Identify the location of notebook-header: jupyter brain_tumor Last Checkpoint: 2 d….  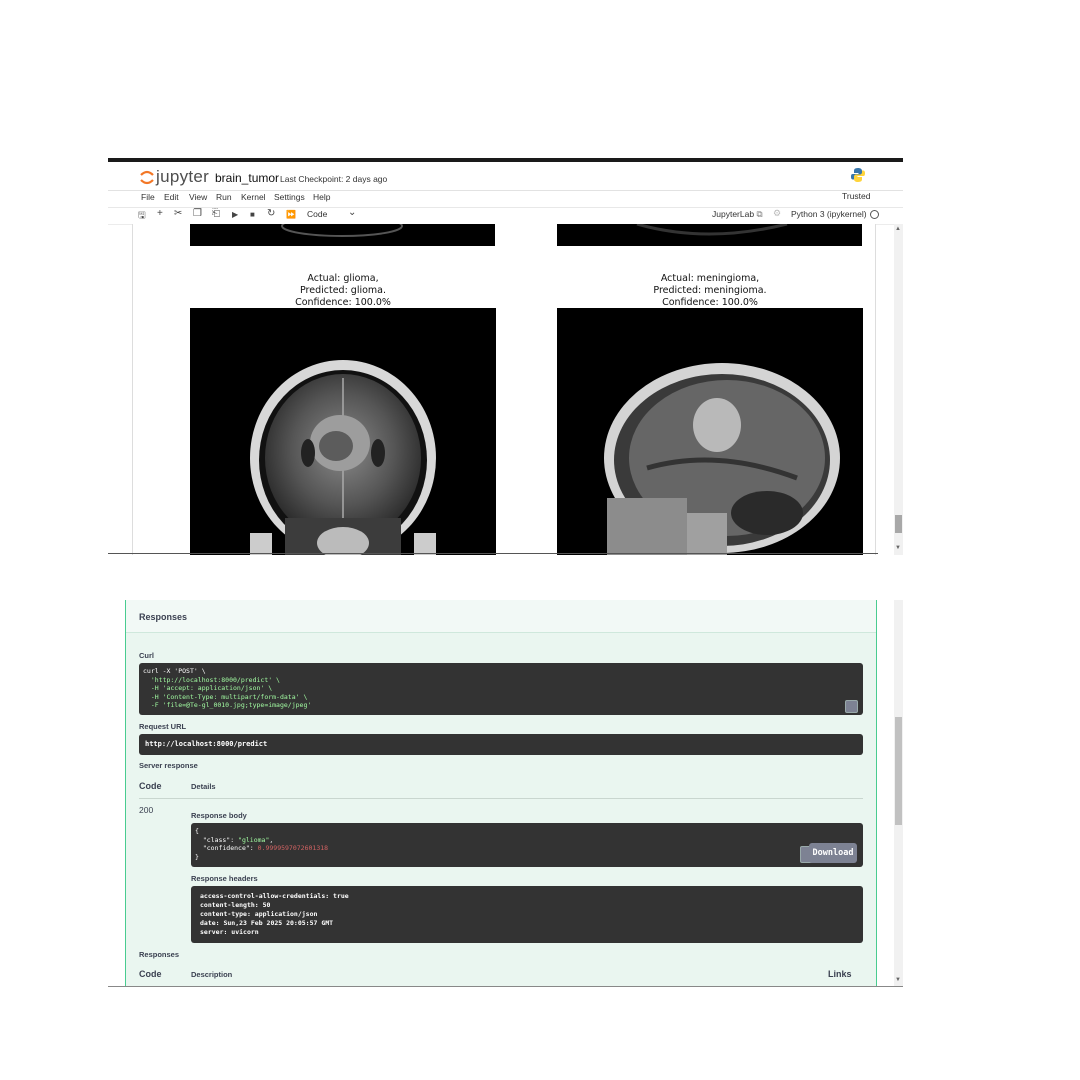
(505, 176).